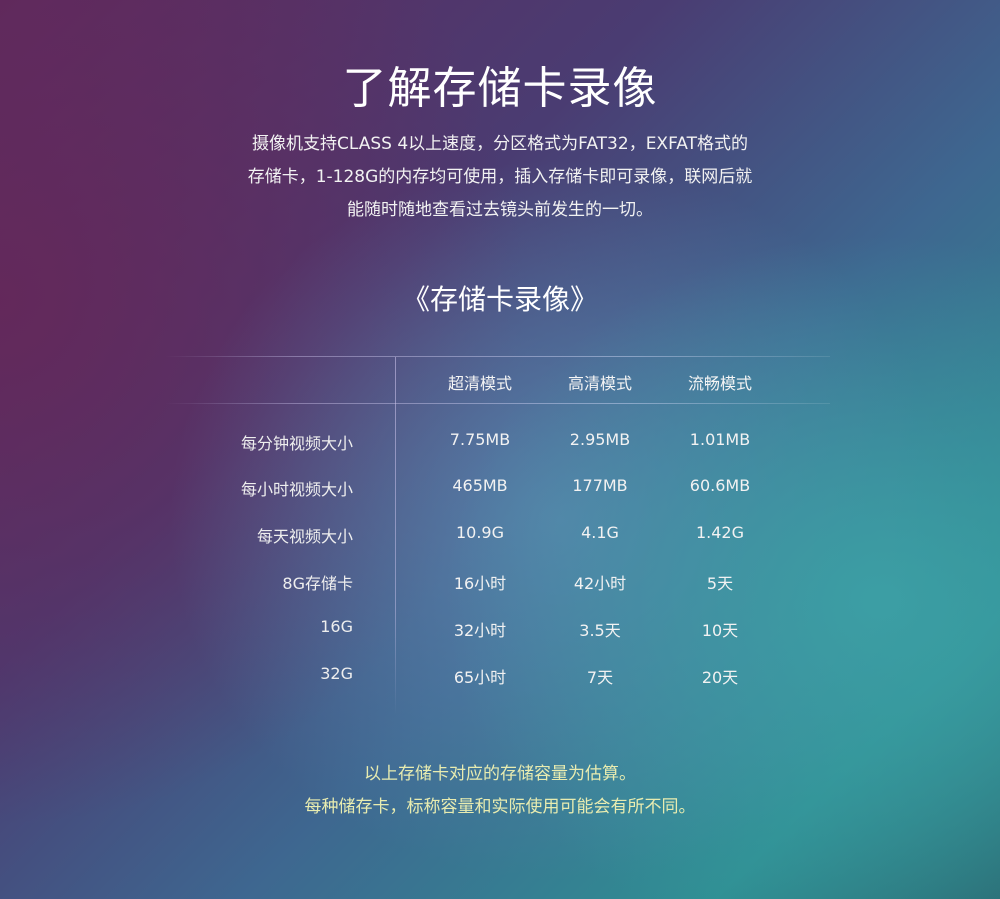 This screenshot has height=899, width=1000. What do you see at coordinates (500, 807) in the screenshot?
I see `capacity-note: 每种储存卡，标称容量和实际使用可能会有所不同。` at bounding box center [500, 807].